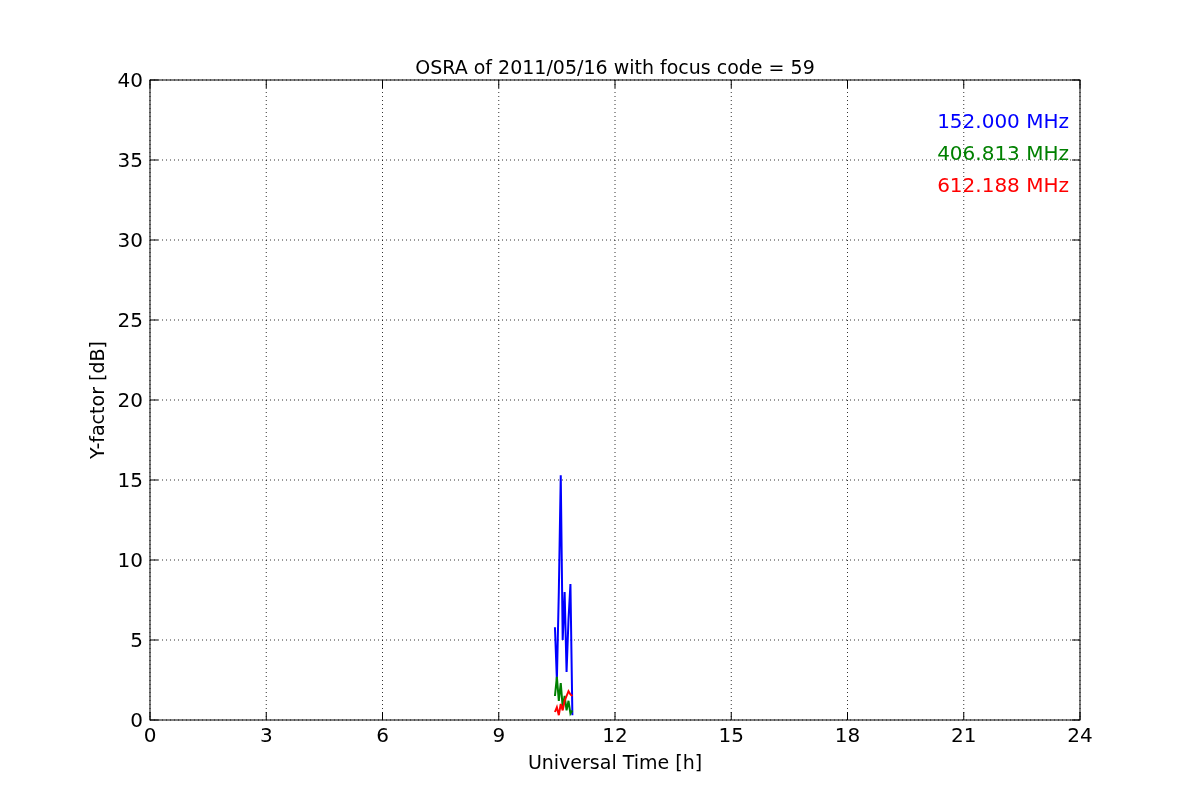 The height and width of the screenshot is (800, 1200). I want to click on legend-label: 612.188 MHz, so click(1003, 185).